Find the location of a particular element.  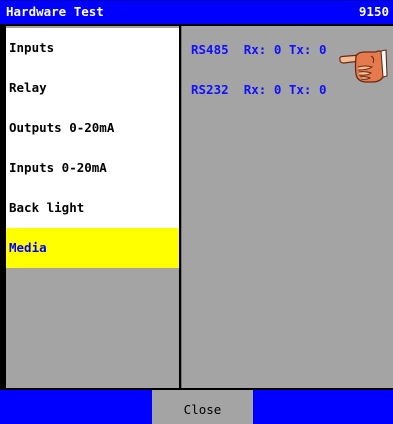

port-row-rs485: RS485 Rx: 0 Tx: 0 is located at coordinates (259, 49).